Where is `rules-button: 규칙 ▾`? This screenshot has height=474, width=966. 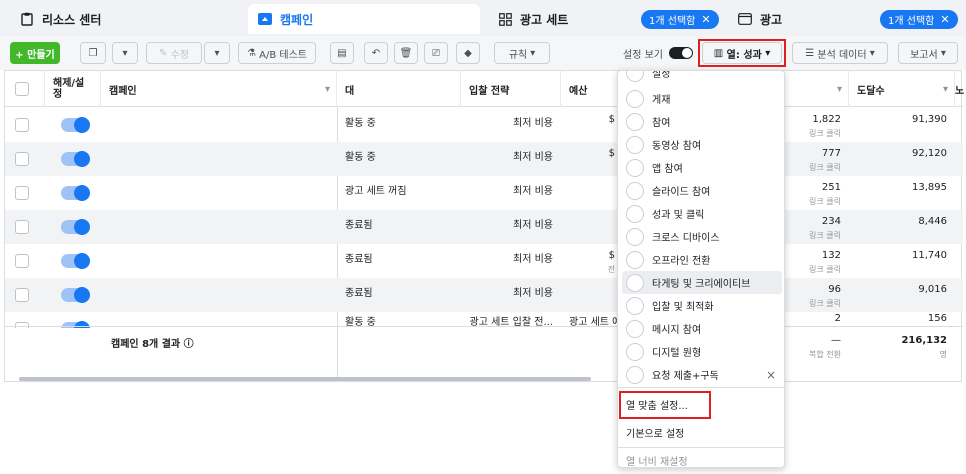
rules-button: 규칙 ▾ is located at coordinates (522, 53).